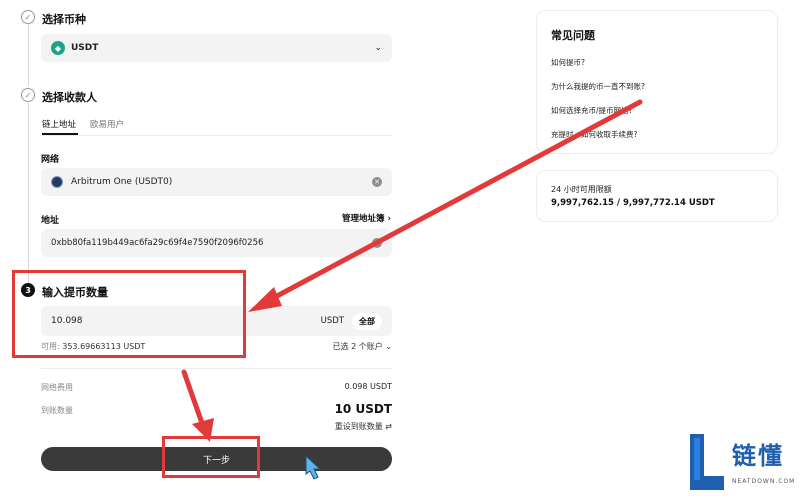 This screenshot has width=803, height=501. I want to click on fee-label: 网络费用, so click(57, 387).